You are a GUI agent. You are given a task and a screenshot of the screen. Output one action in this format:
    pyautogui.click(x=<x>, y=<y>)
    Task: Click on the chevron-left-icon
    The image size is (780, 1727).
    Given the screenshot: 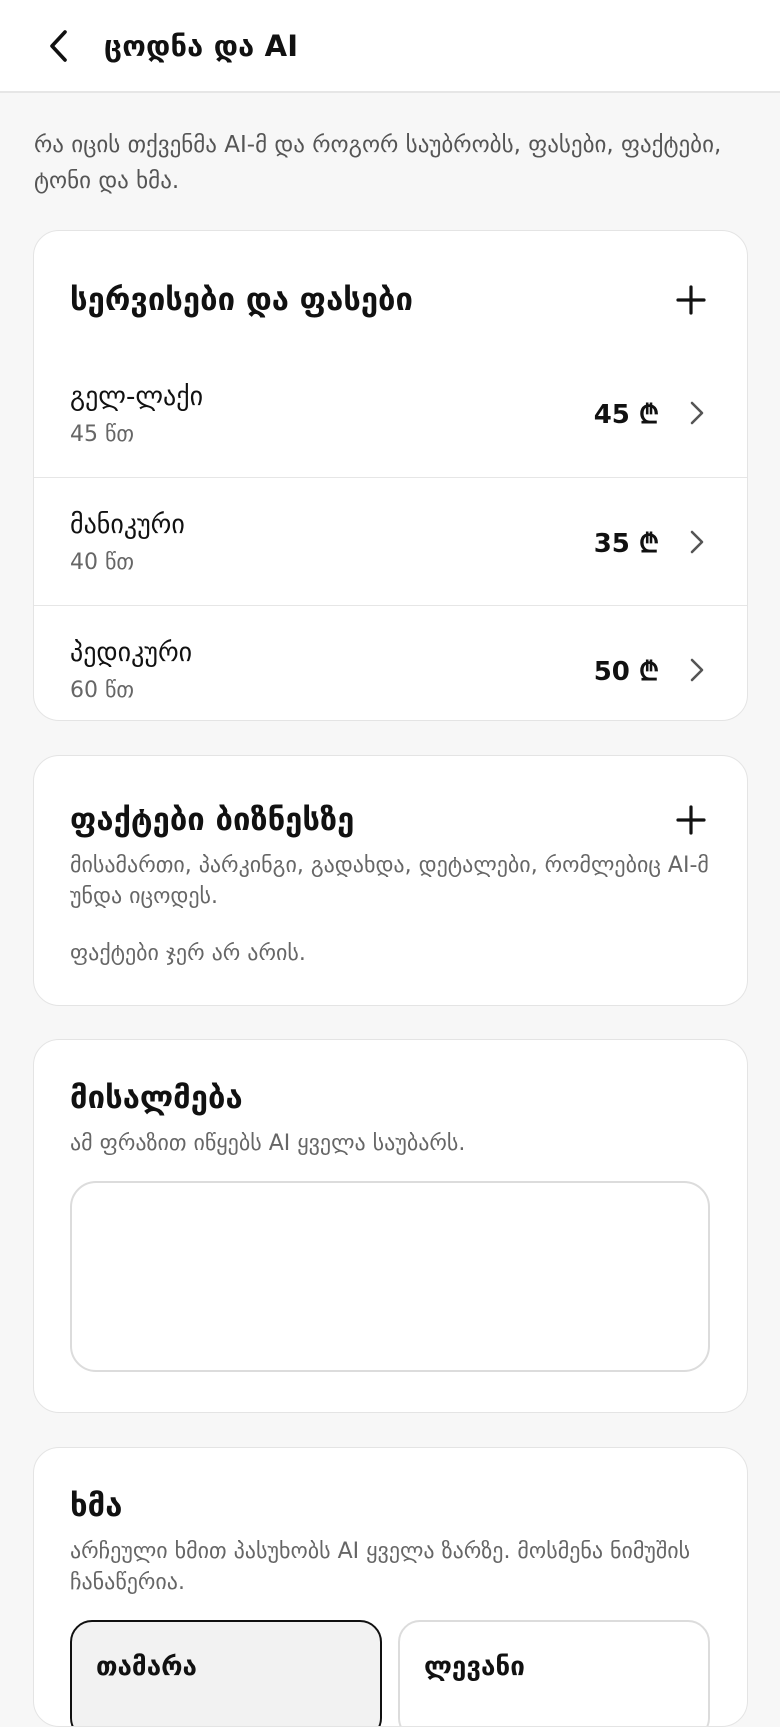 What is the action you would take?
    pyautogui.click(x=58, y=45)
    